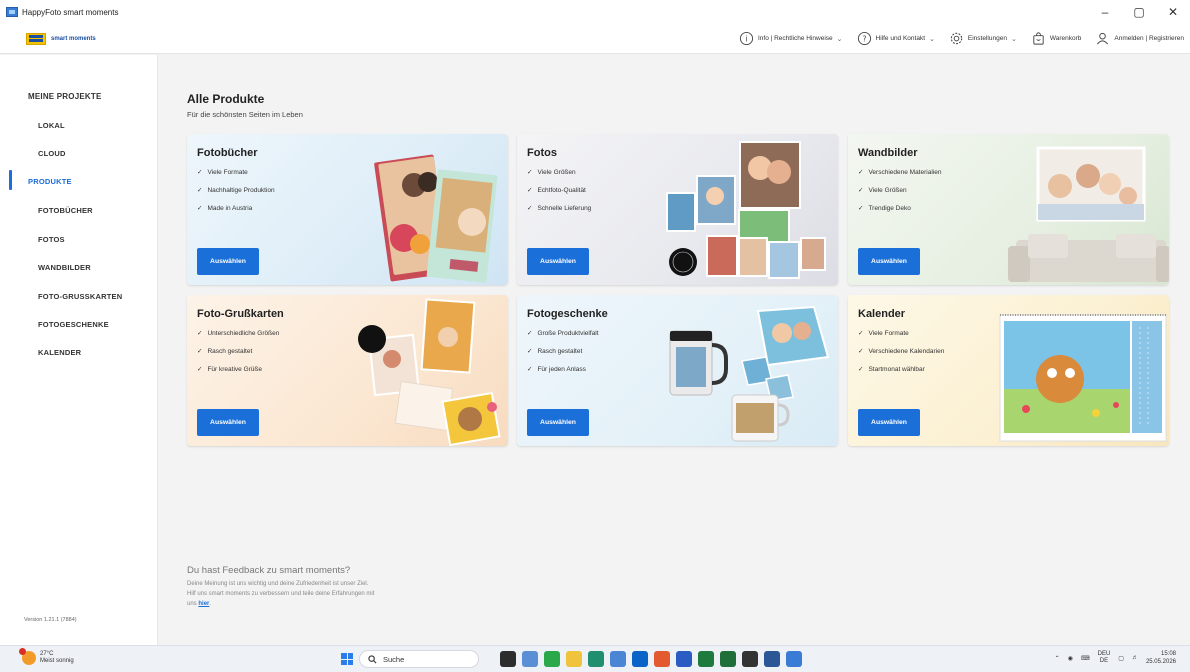  I want to click on network-icon: ◉, so click(1070, 658).